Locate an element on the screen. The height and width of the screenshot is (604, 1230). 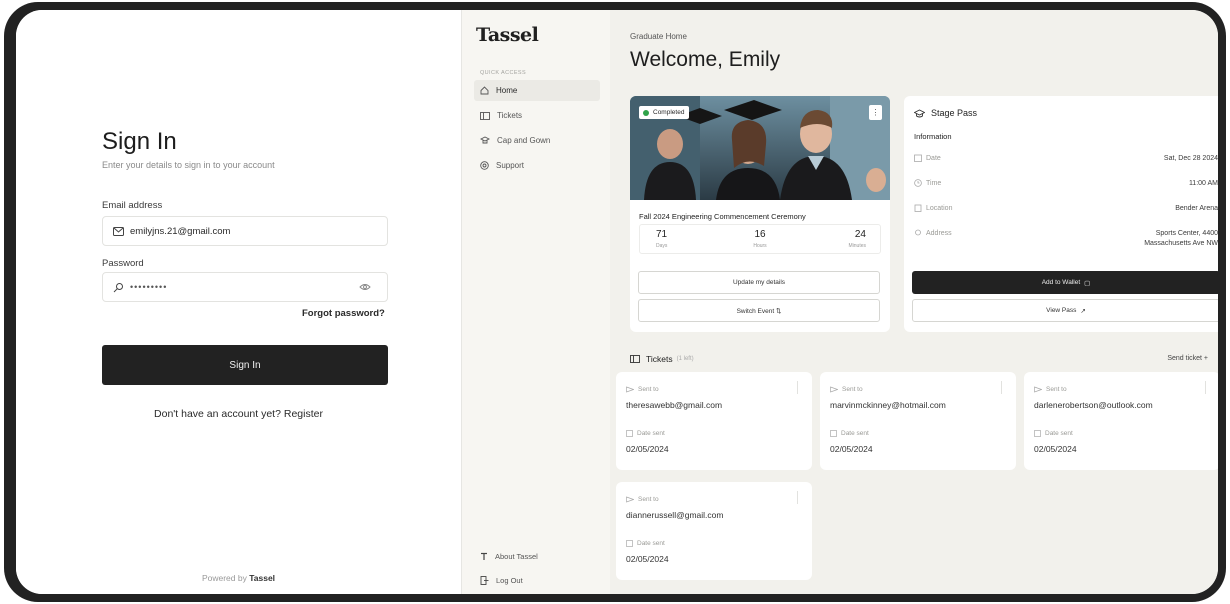
countdown-days: 71 Days is located at coordinates (680, 239).